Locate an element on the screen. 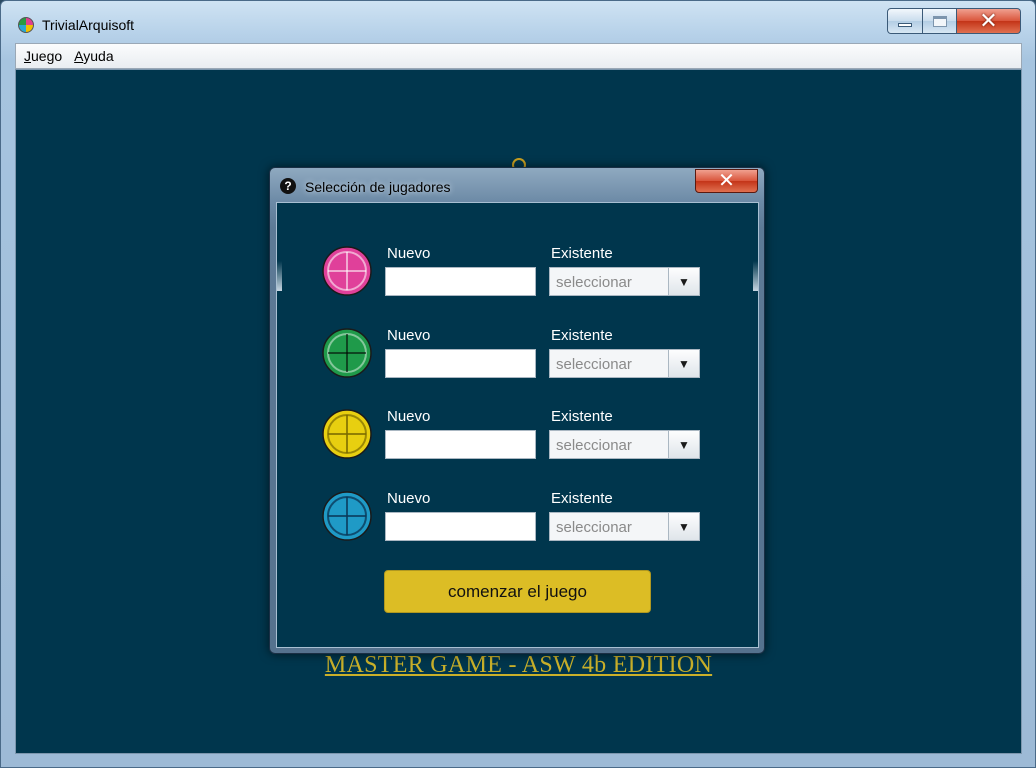  dialog-title: Selección de jugadores is located at coordinates (378, 187).